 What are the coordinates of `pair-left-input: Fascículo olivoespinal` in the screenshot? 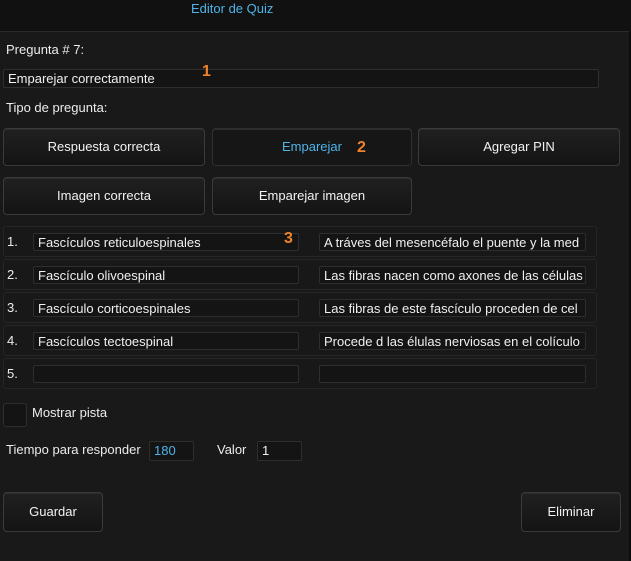 It's located at (166, 275).